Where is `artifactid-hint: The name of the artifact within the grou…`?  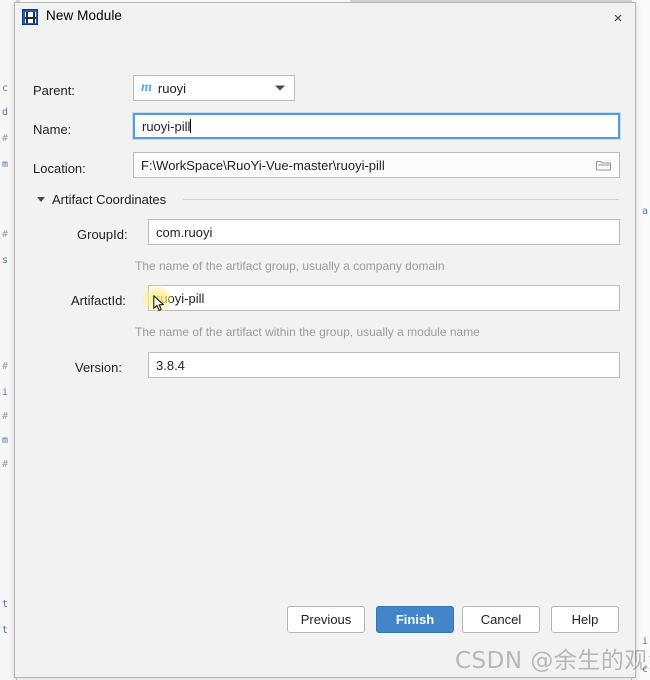 artifactid-hint: The name of the artifact within the grou… is located at coordinates (307, 332).